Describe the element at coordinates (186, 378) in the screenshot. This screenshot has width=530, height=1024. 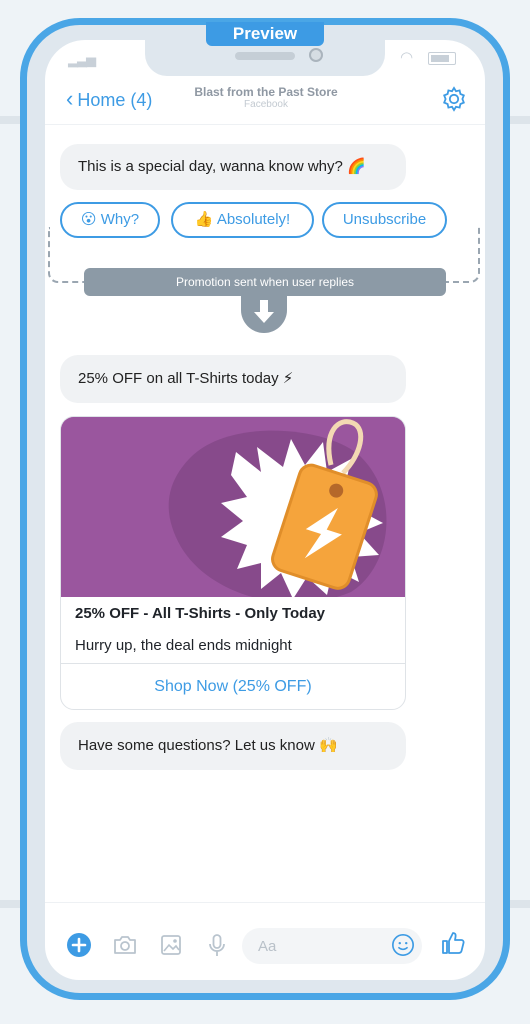
I see `promo-text: 25% OFF on all T-Shirts today ⚡` at that location.